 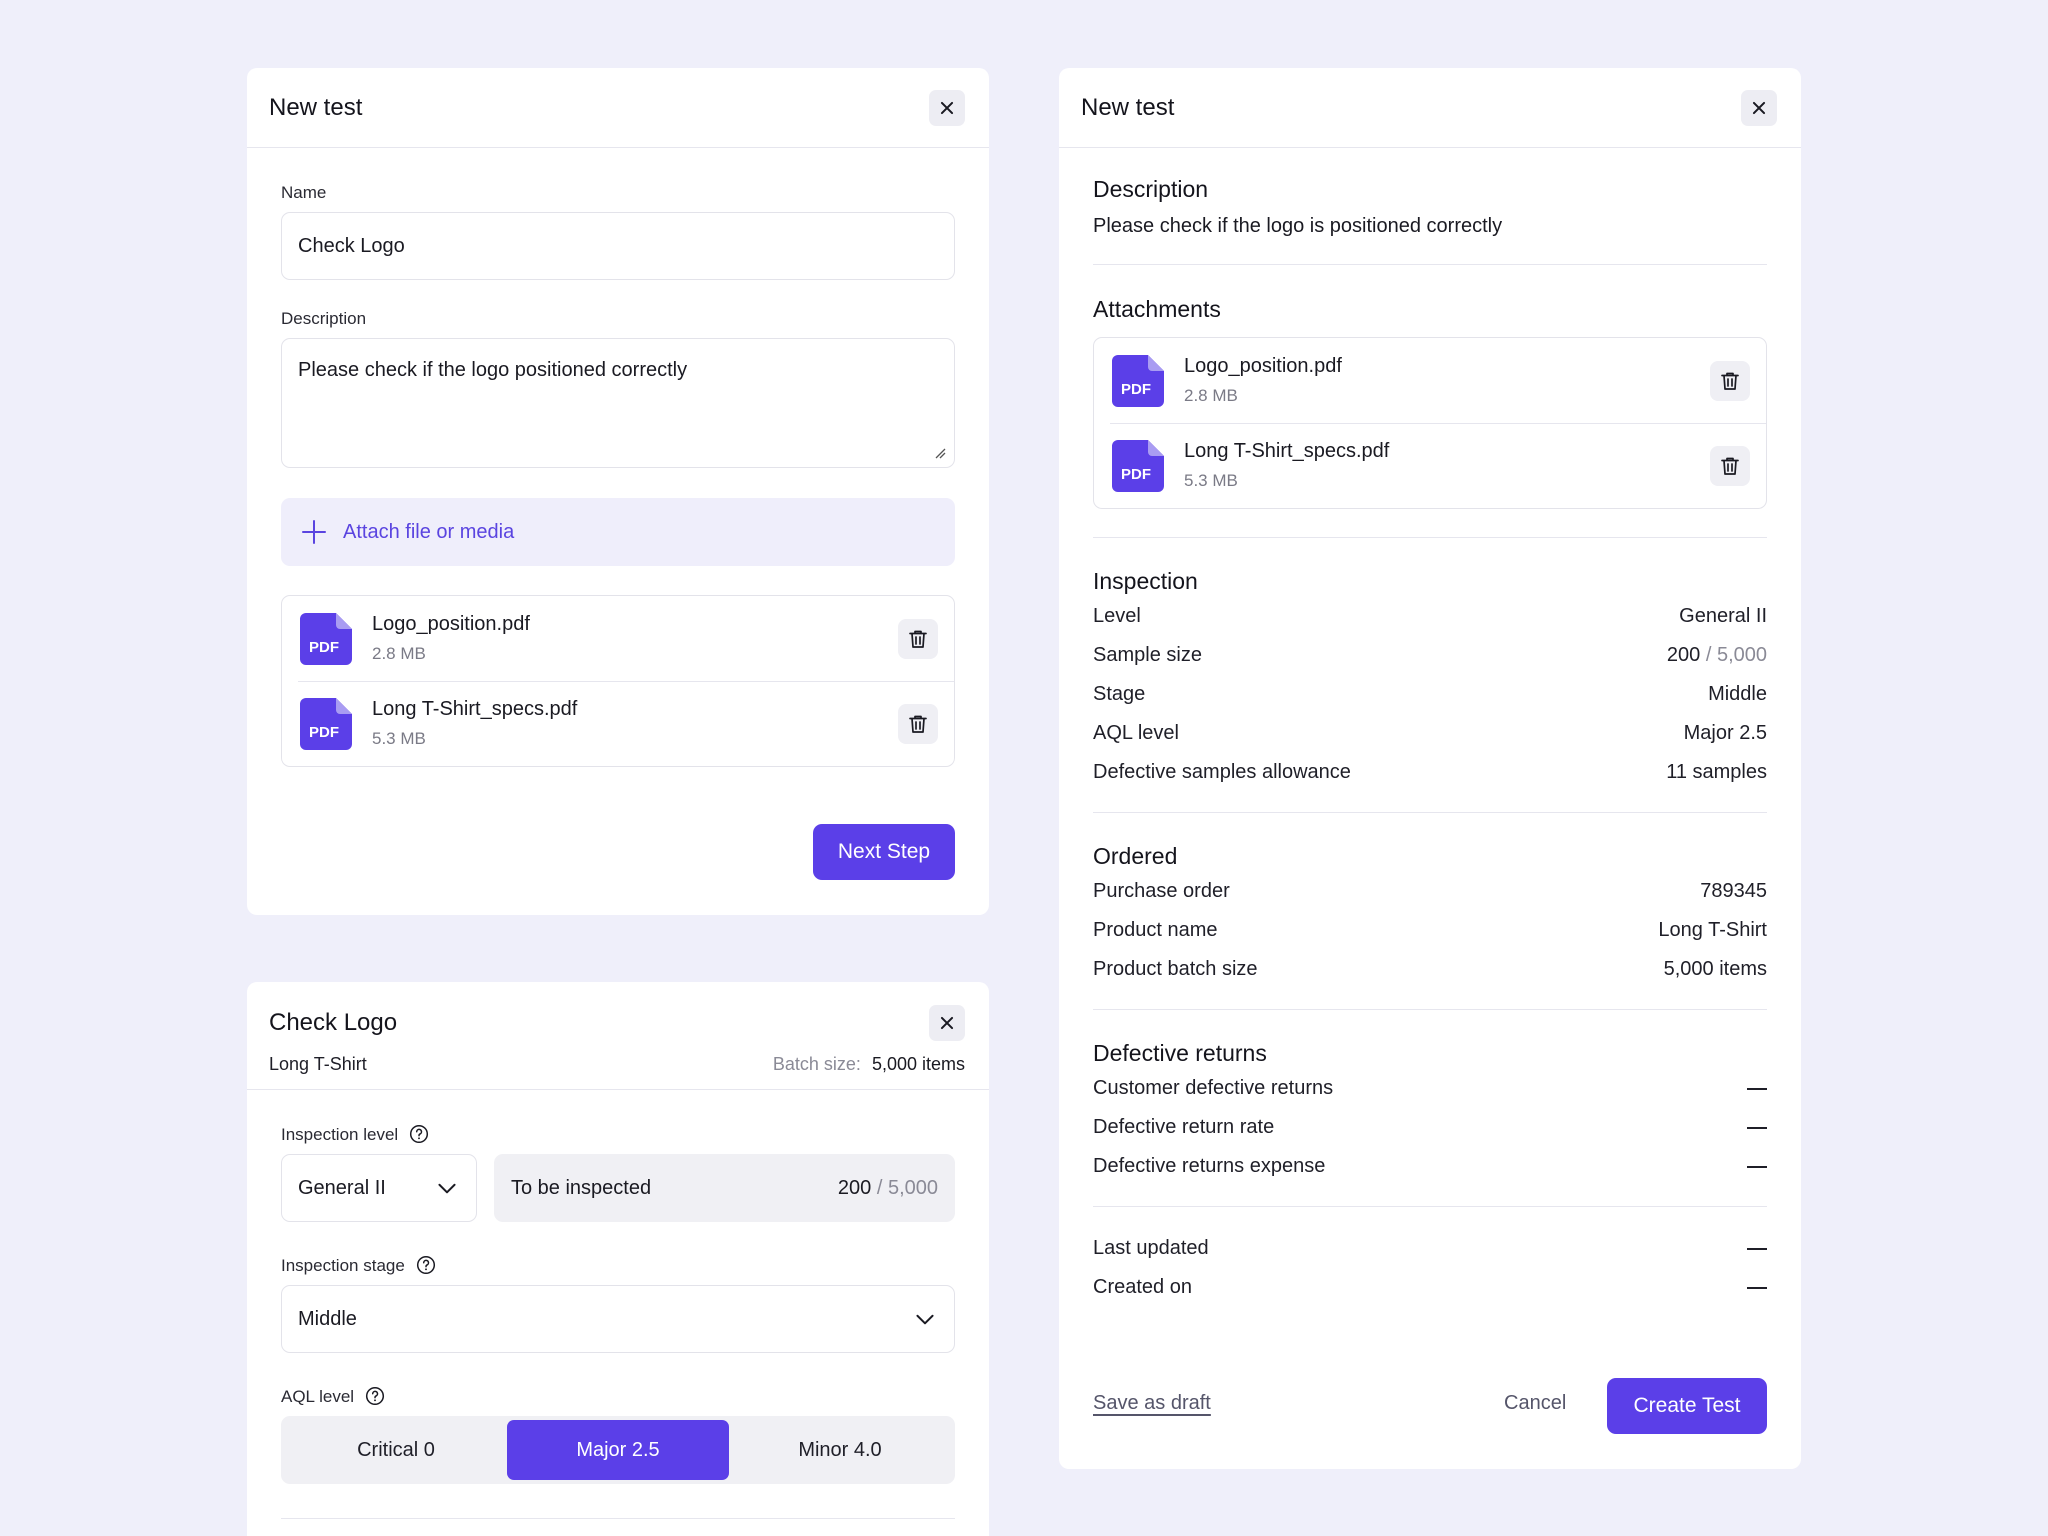 I want to click on create-test-button: Create Test, so click(x=1687, y=1406).